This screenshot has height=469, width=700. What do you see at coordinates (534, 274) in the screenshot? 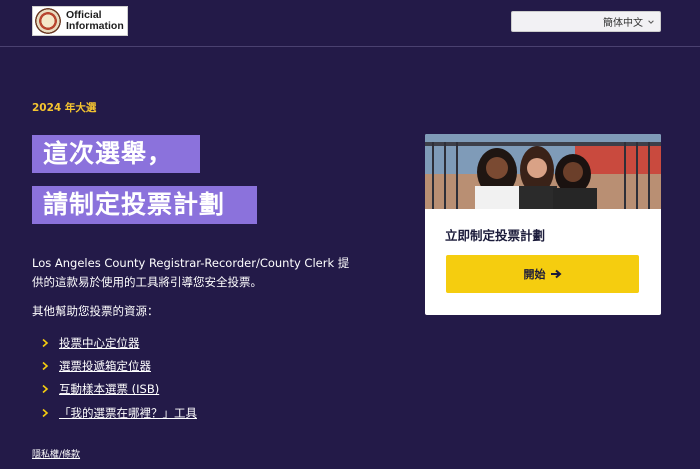
I see `start-button-label: 開始` at bounding box center [534, 274].